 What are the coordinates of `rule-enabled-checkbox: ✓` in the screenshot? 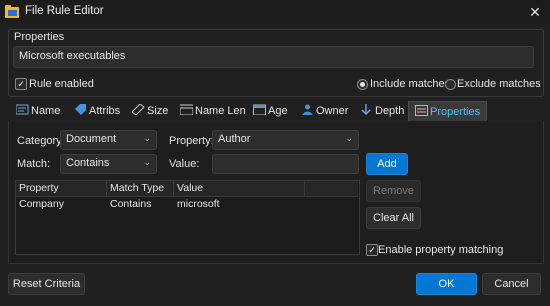 It's located at (21, 84).